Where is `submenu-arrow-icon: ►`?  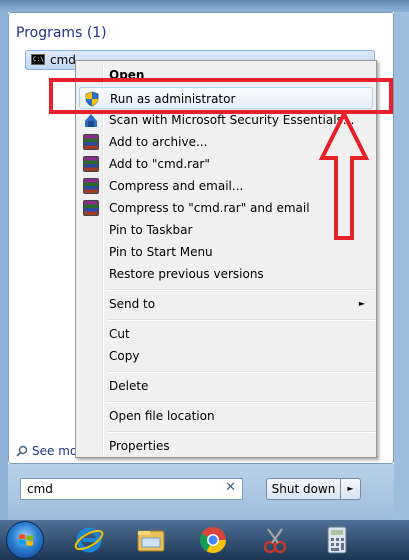
submenu-arrow-icon: ► is located at coordinates (361, 303).